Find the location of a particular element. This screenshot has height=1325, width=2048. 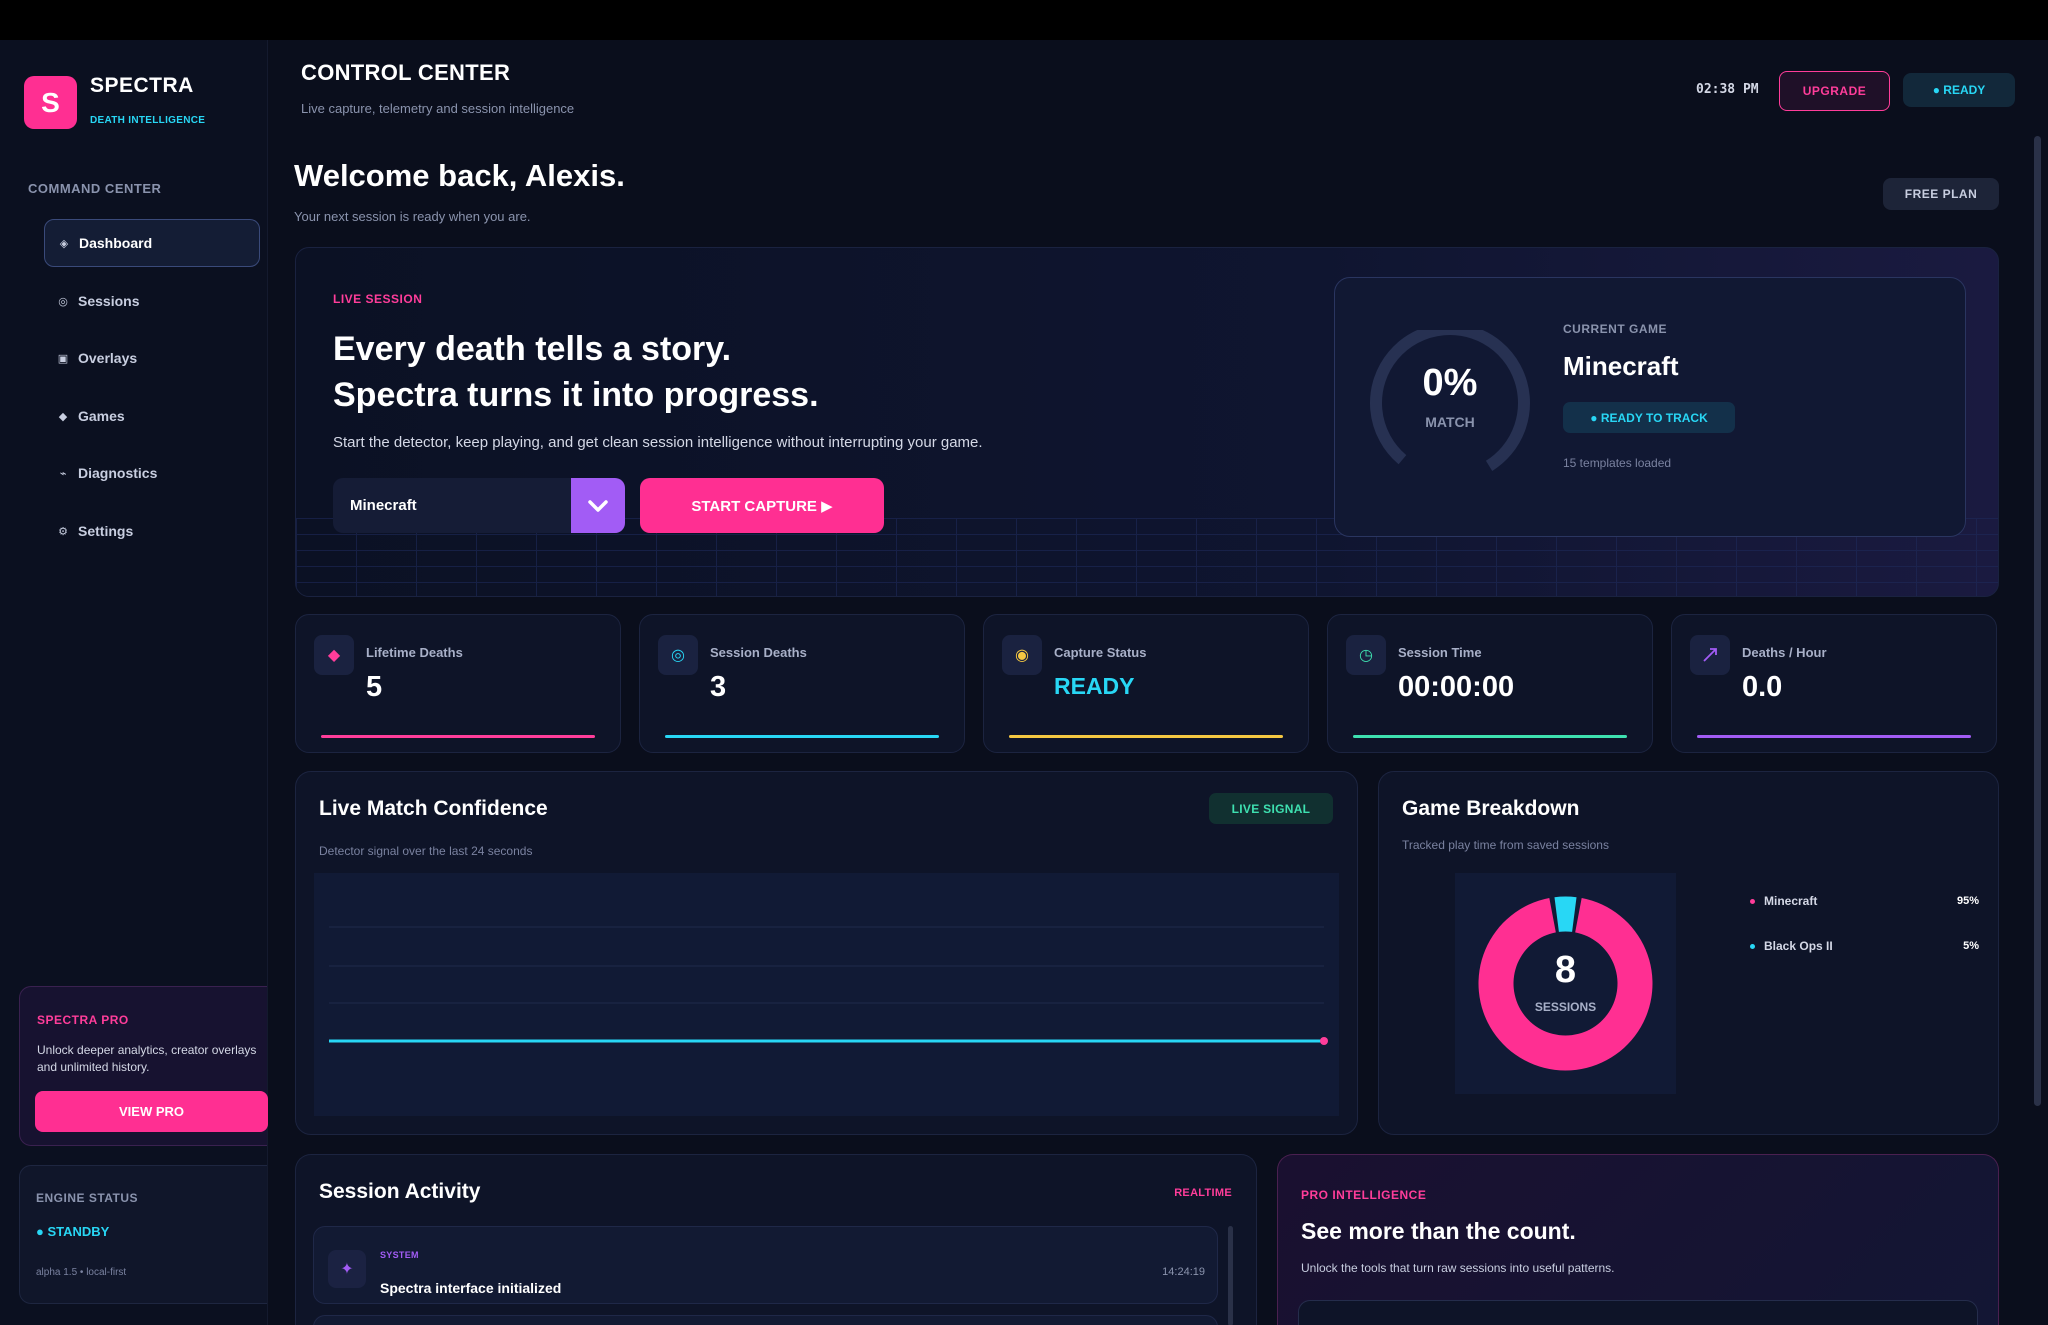

activity-row is located at coordinates (765, 1320).